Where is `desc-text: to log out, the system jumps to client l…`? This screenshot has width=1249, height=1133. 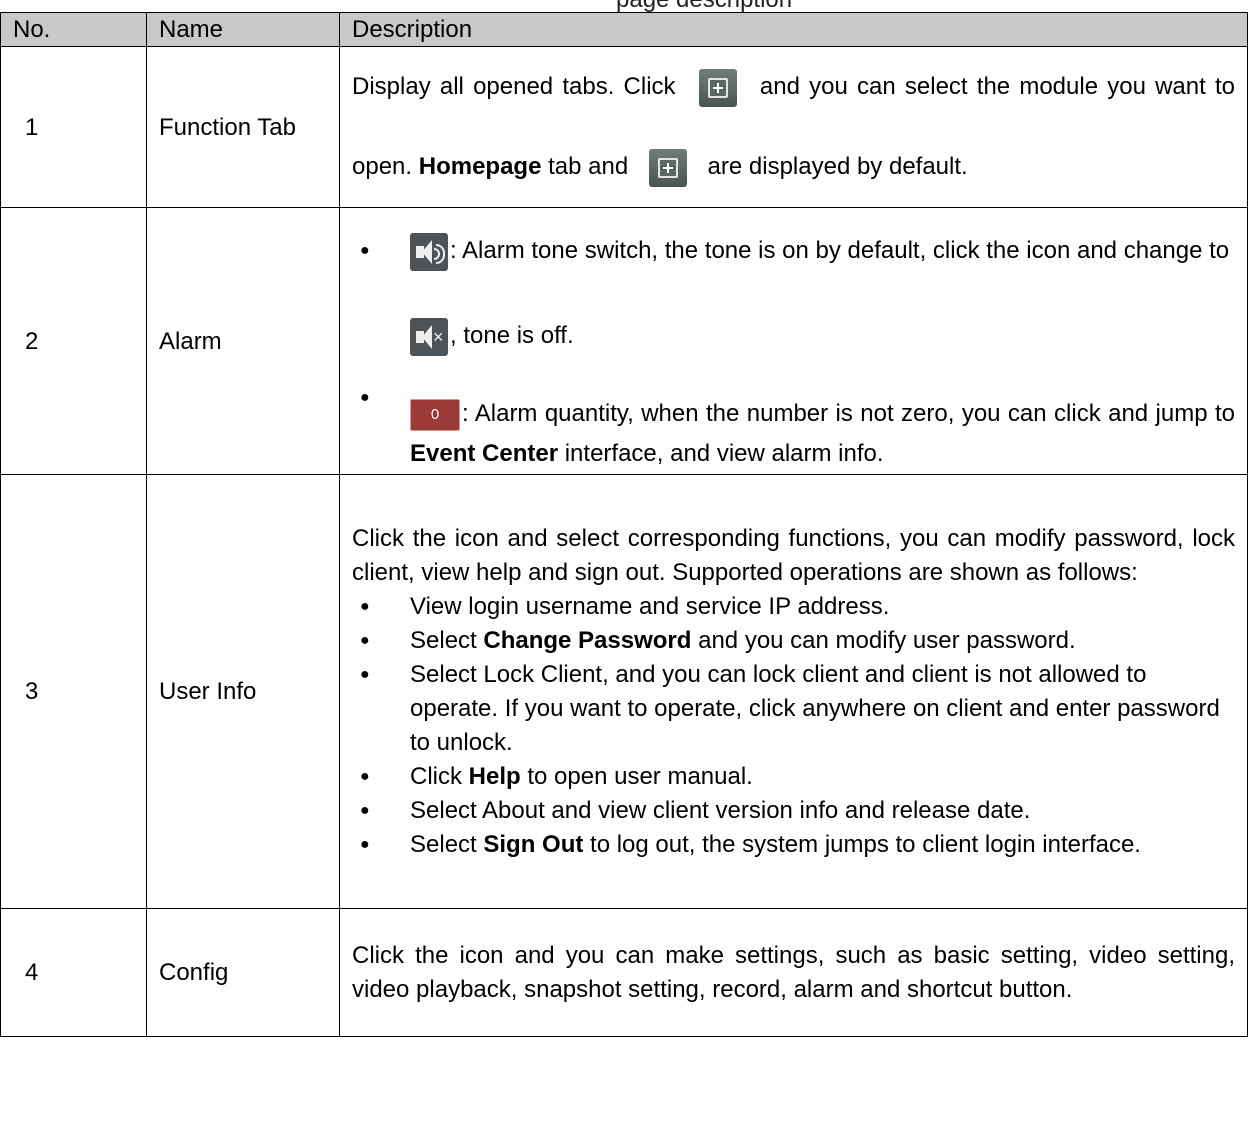
desc-text: to log out, the system jumps to client l… is located at coordinates (865, 844).